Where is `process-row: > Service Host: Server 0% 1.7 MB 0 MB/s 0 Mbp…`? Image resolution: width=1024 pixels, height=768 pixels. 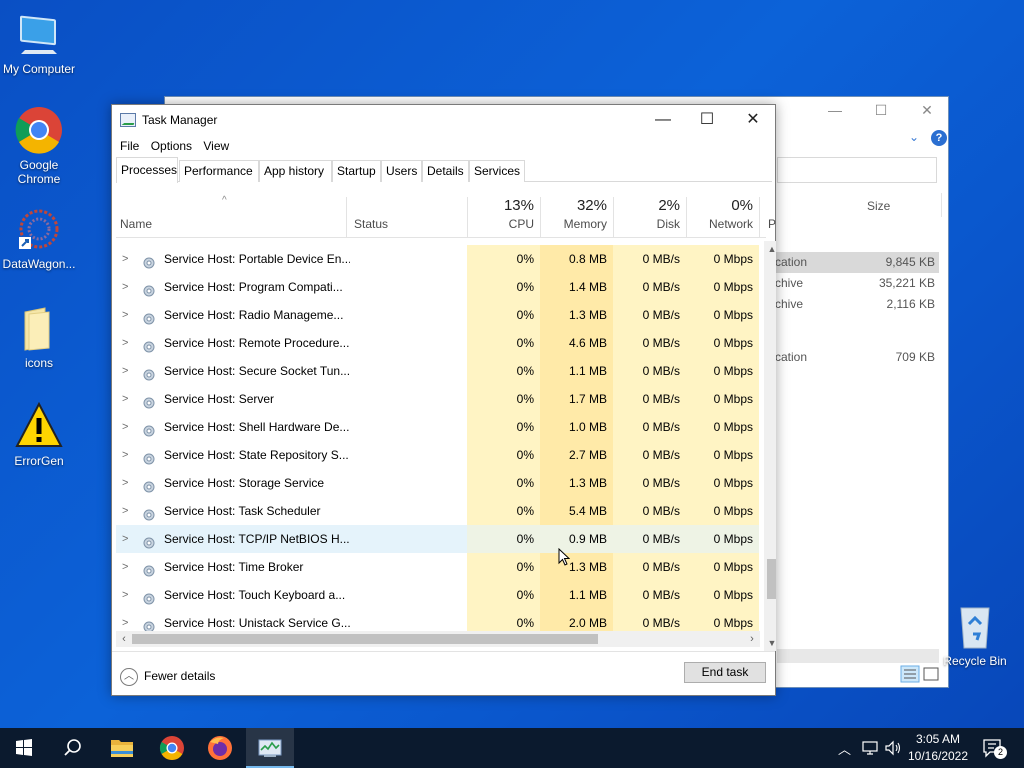 process-row: > Service Host: Server 0% 1.7 MB 0 MB/s 0 Mbp… is located at coordinates (441, 399).